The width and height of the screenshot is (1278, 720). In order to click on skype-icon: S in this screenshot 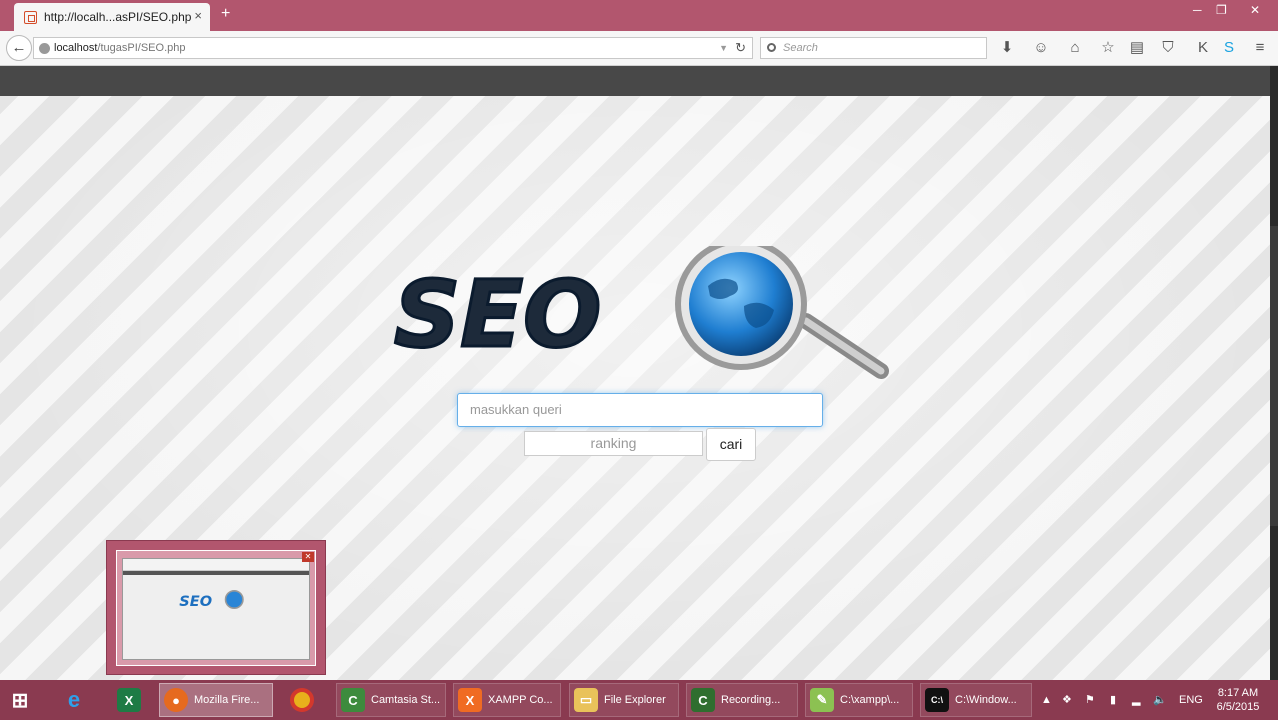, I will do `click(1229, 48)`.